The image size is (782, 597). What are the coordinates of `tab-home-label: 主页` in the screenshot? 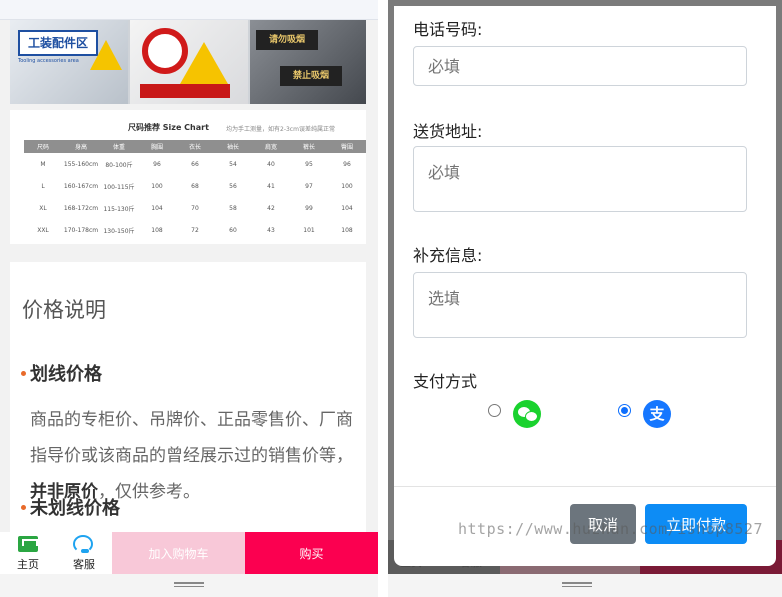 It's located at (28, 564).